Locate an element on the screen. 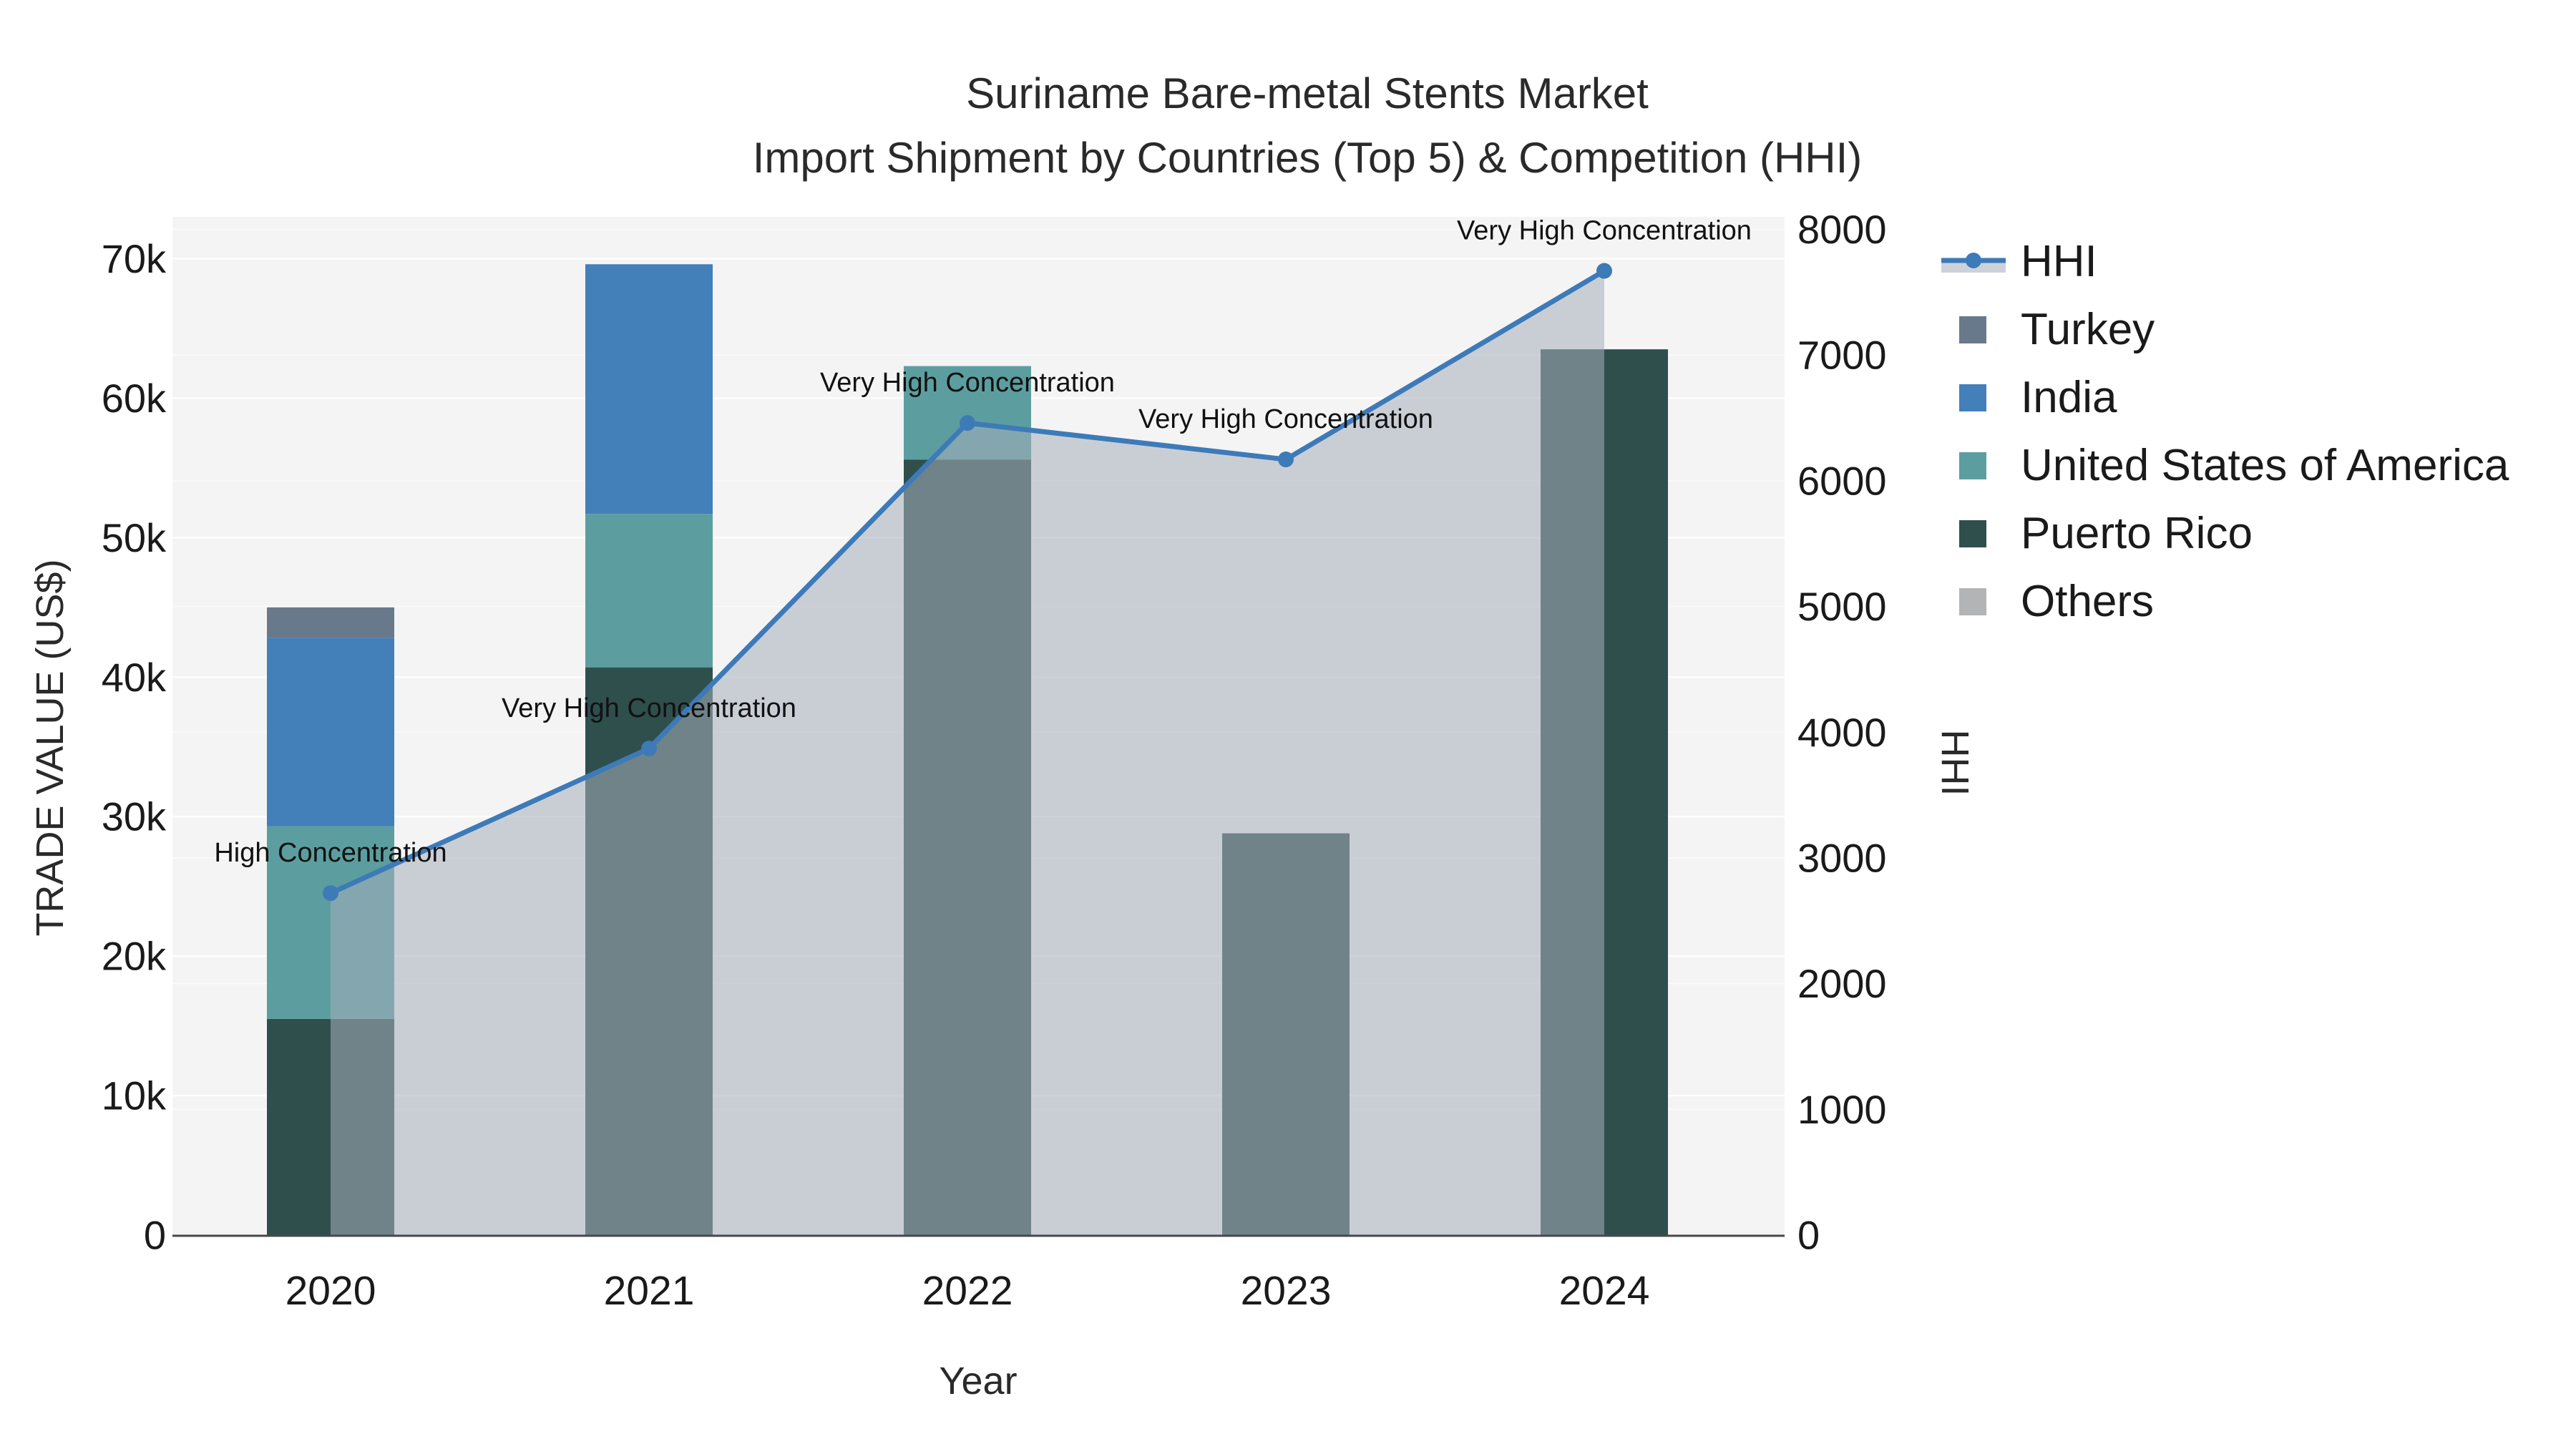 The height and width of the screenshot is (1449, 2576). chart-title-line1: Suriname Bare-metal Stents Market is located at coordinates (1307, 93).